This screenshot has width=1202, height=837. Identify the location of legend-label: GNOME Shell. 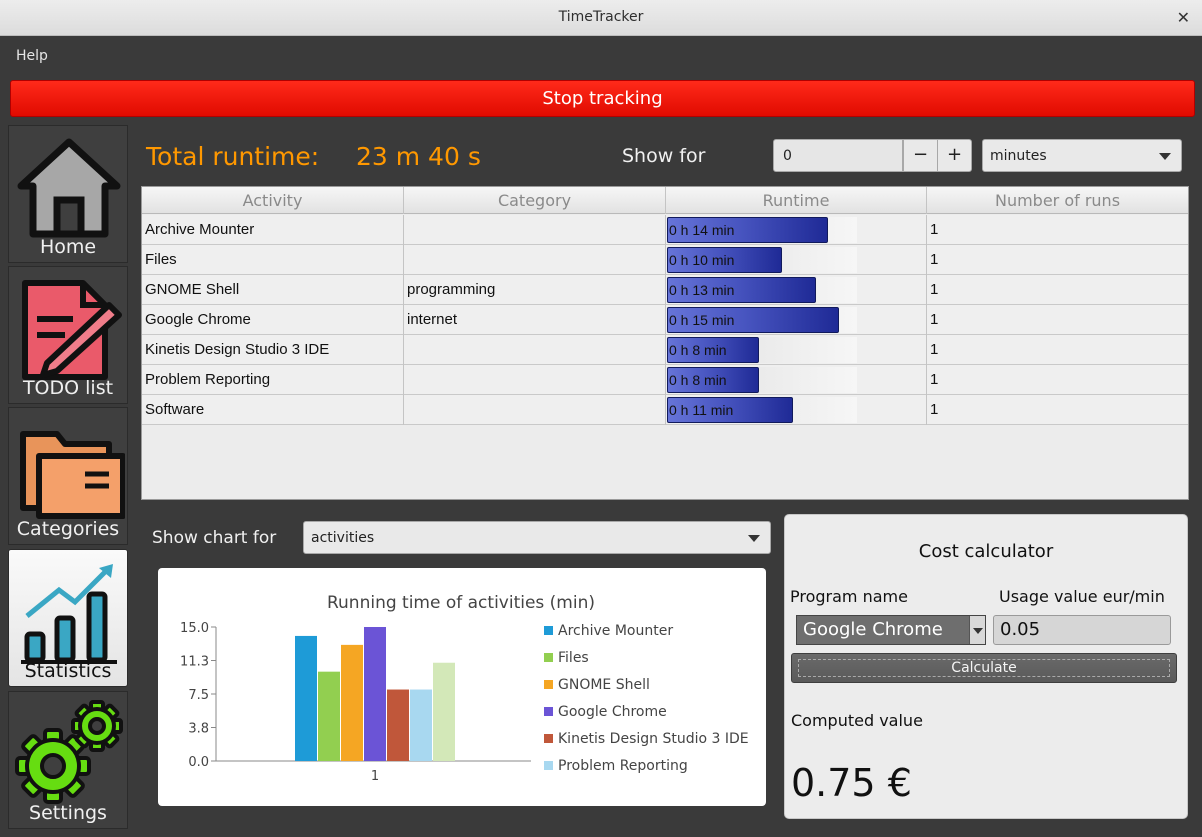
(604, 685).